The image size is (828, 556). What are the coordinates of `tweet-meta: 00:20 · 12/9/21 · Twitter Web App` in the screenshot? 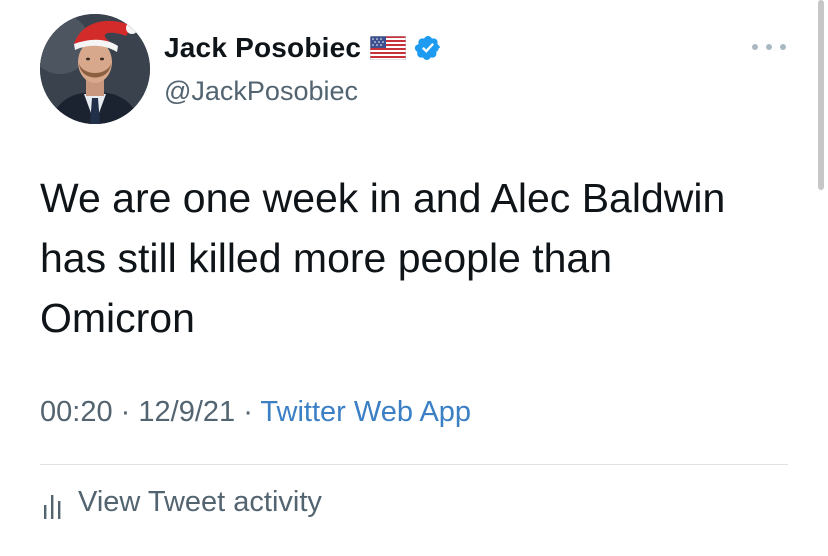 It's located at (255, 412).